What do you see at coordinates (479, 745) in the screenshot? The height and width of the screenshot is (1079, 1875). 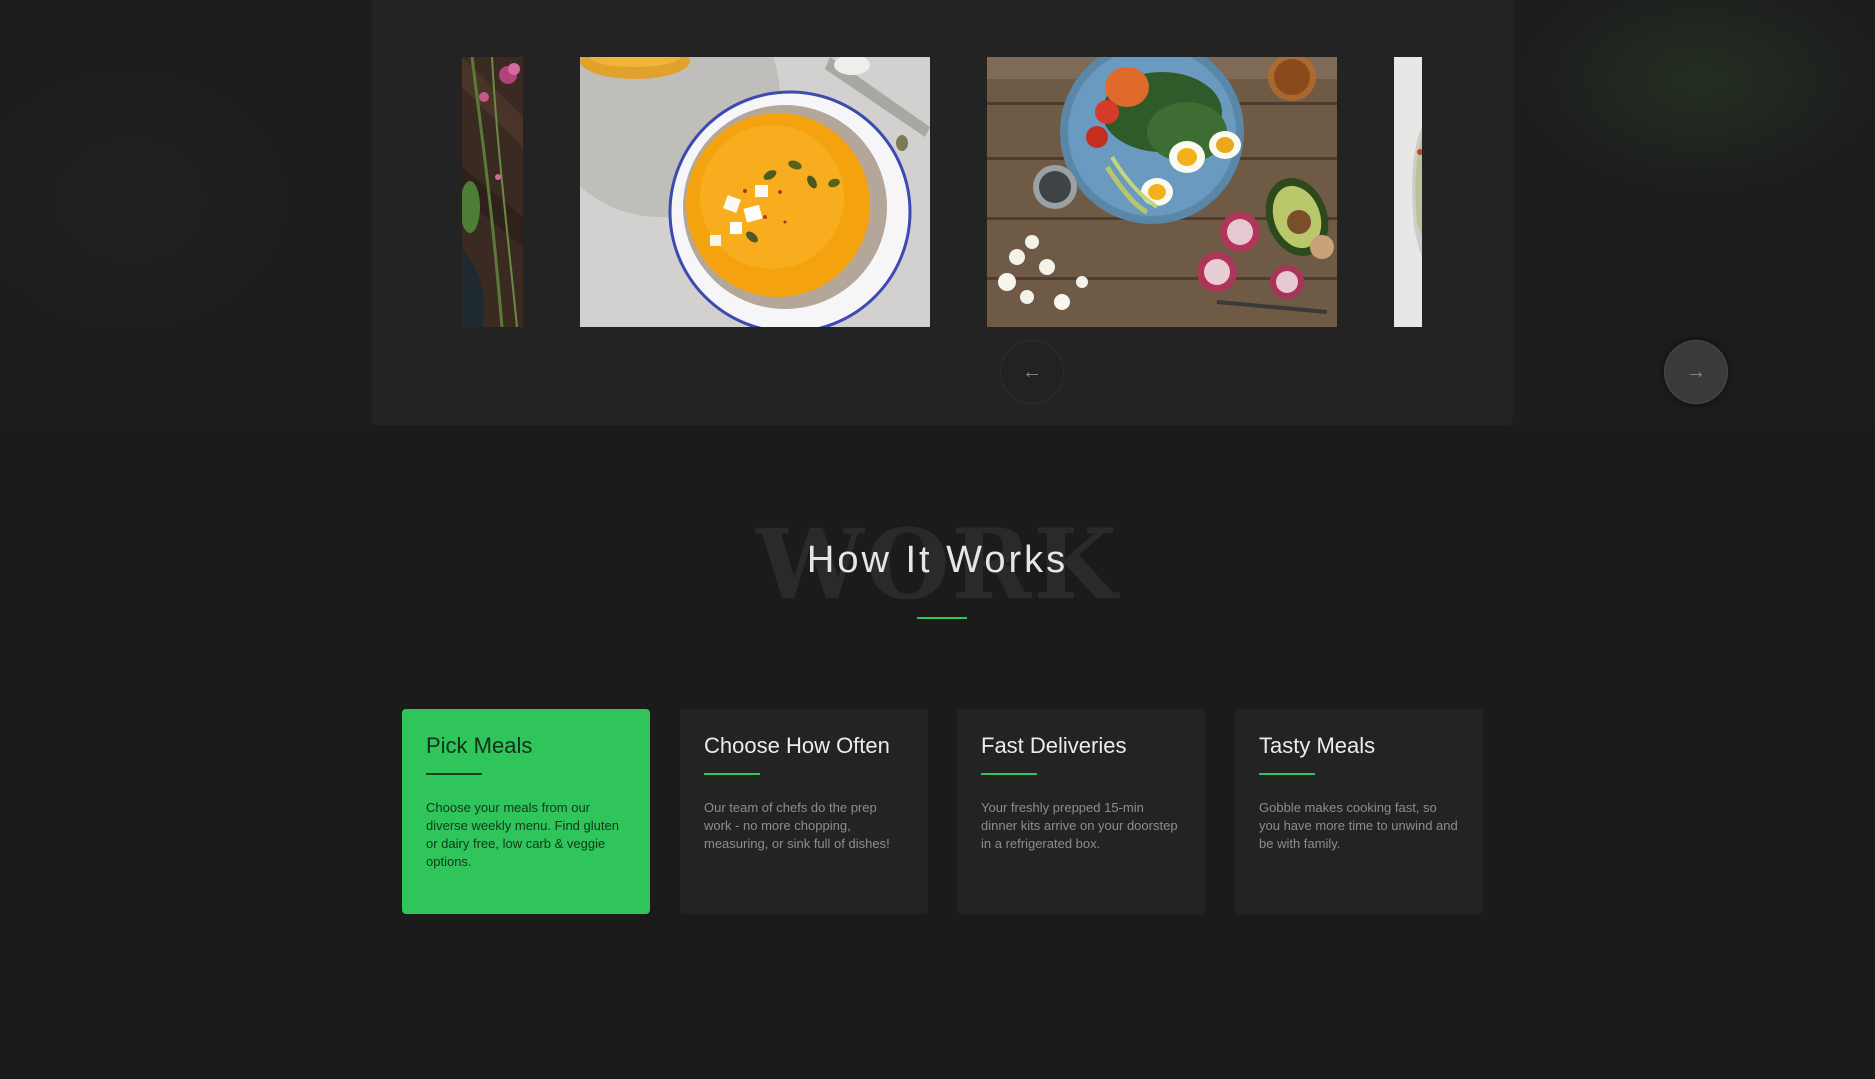 I see `card-title: Pick Meals` at bounding box center [479, 745].